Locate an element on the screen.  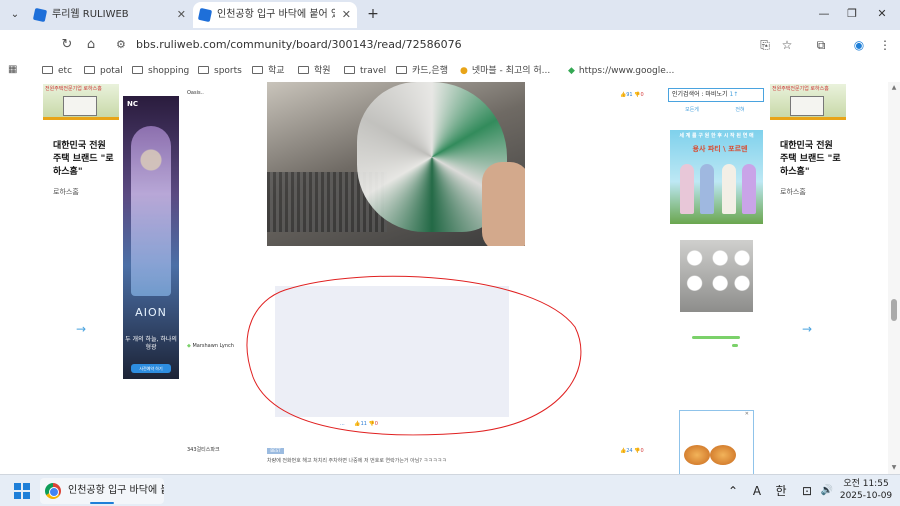
panel-tab: 모든게 is located at coordinates (692, 109).